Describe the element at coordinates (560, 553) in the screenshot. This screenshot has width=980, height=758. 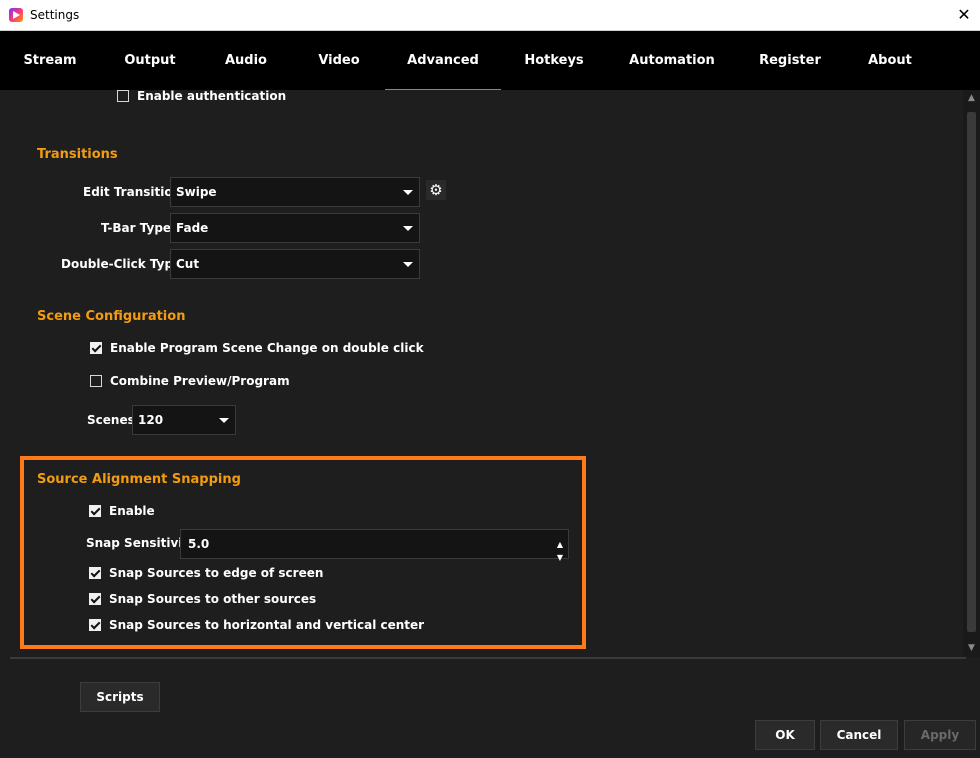
I see `spin-down-arrow-icon: ▼` at that location.